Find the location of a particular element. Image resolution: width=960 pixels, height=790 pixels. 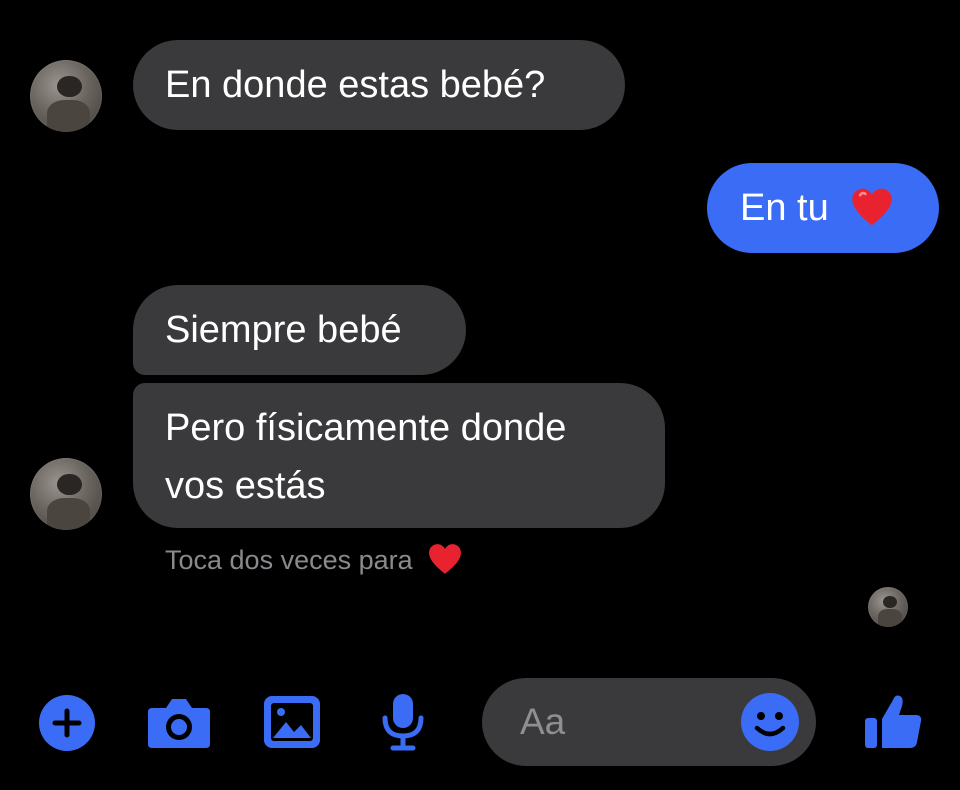

message-bubble-incoming: En donde estas bebé? is located at coordinates (379, 85).